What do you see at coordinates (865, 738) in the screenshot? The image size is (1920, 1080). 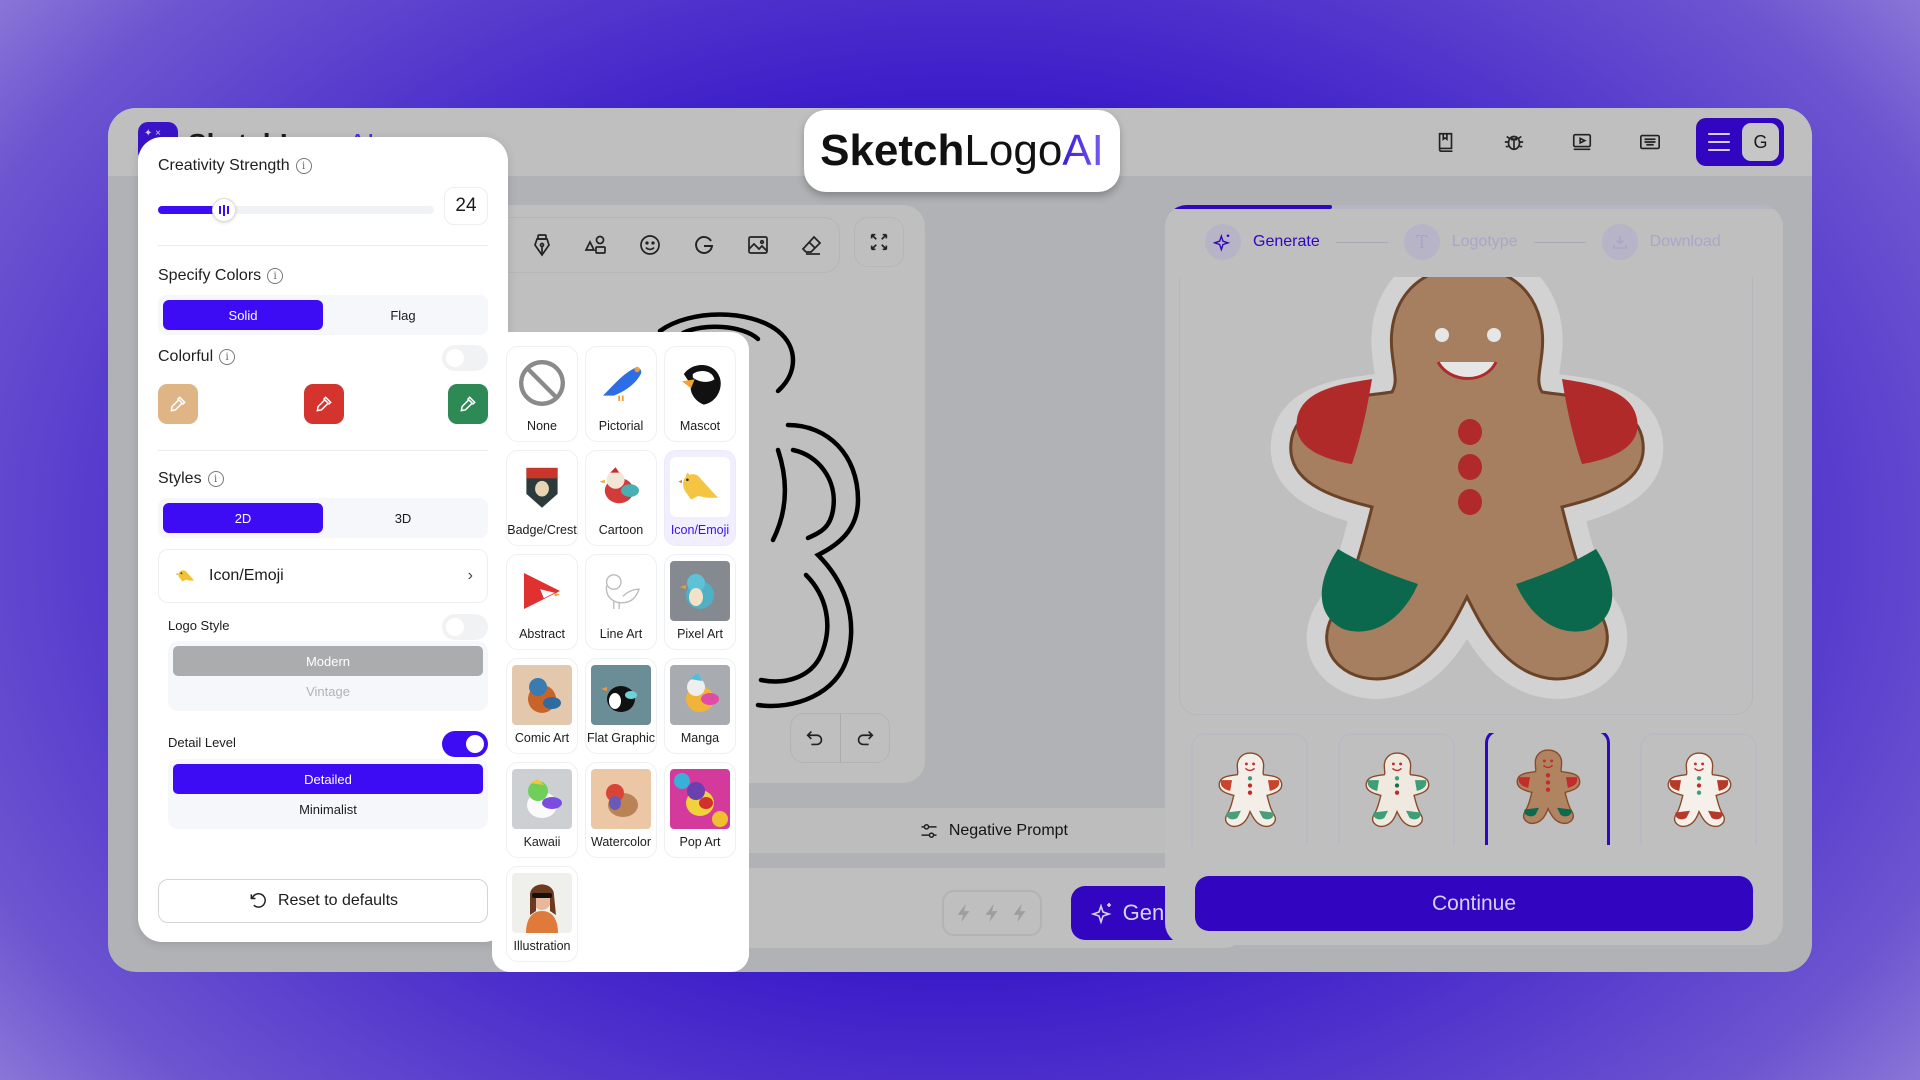 I see `redo-button` at bounding box center [865, 738].